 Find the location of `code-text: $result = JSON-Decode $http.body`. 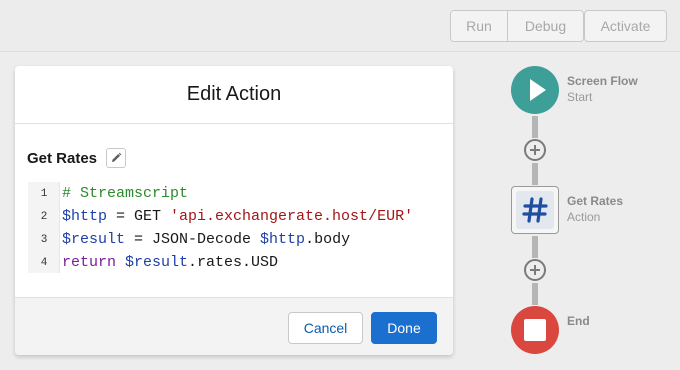

code-text: $result = JSON-Decode $http.body is located at coordinates (205, 239).